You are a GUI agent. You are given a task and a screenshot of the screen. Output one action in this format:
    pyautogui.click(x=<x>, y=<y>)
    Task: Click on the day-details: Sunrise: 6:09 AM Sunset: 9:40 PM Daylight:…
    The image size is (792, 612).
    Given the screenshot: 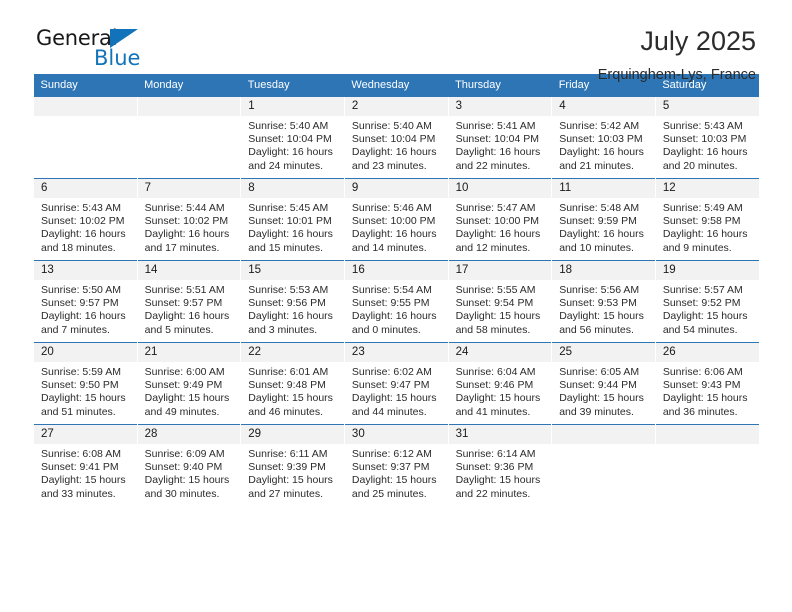 What is the action you would take?
    pyautogui.click(x=189, y=472)
    